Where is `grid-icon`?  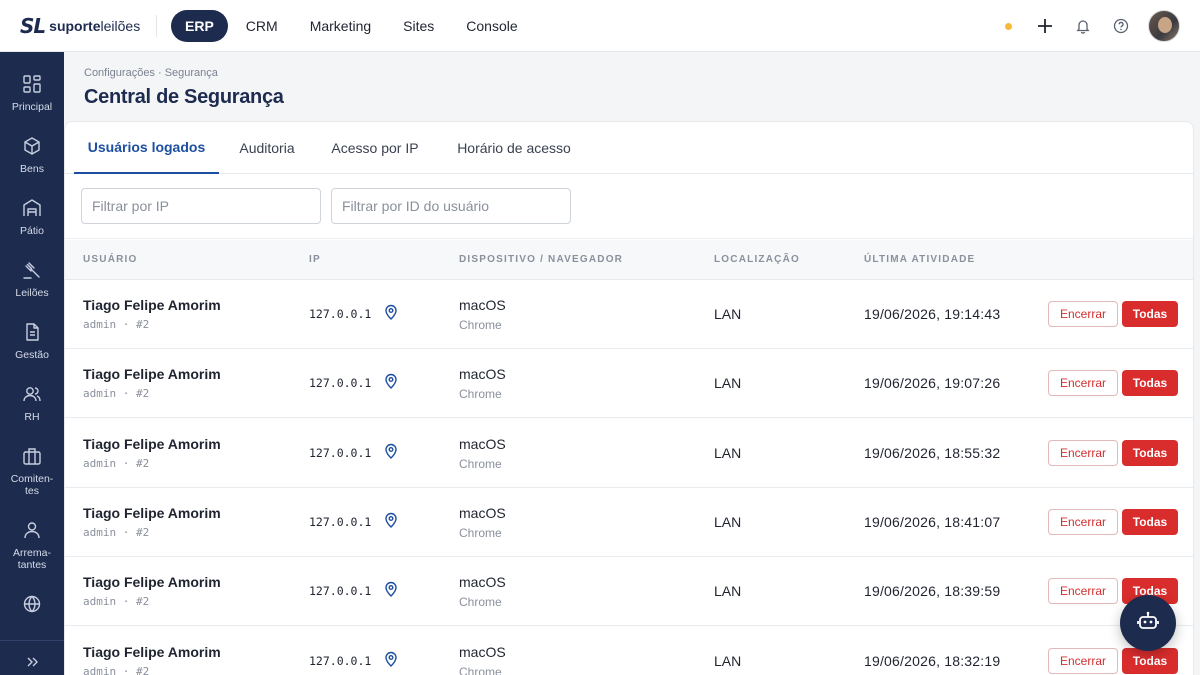
grid-icon is located at coordinates (32, 84).